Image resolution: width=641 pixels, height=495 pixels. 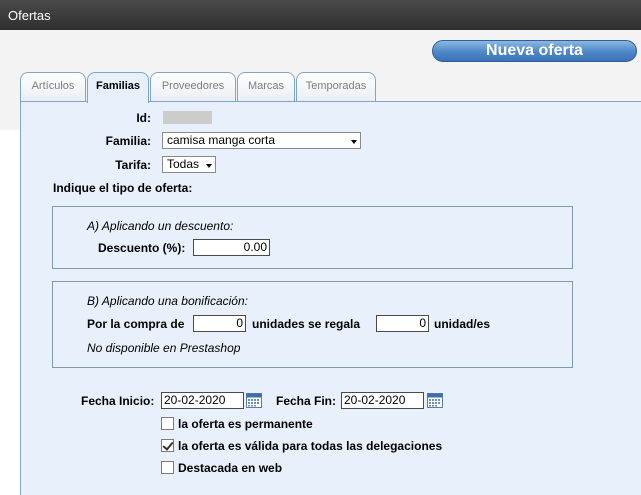 What do you see at coordinates (167, 301) in the screenshot?
I see `bonus-title: B) Aplicando una bonificación:` at bounding box center [167, 301].